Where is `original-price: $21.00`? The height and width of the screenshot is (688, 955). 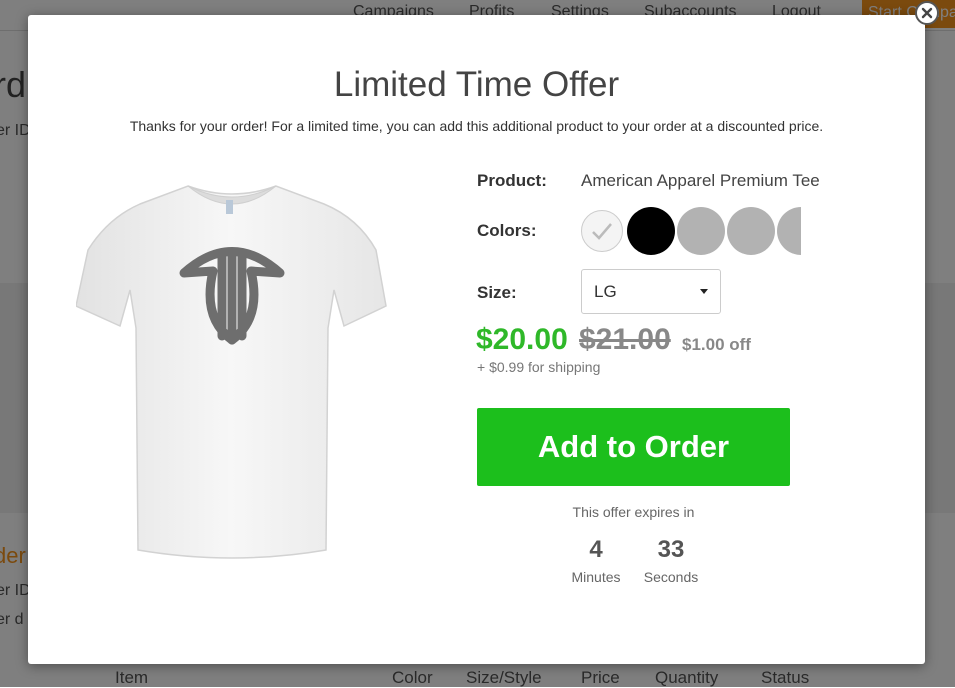 original-price: $21.00 is located at coordinates (625, 339).